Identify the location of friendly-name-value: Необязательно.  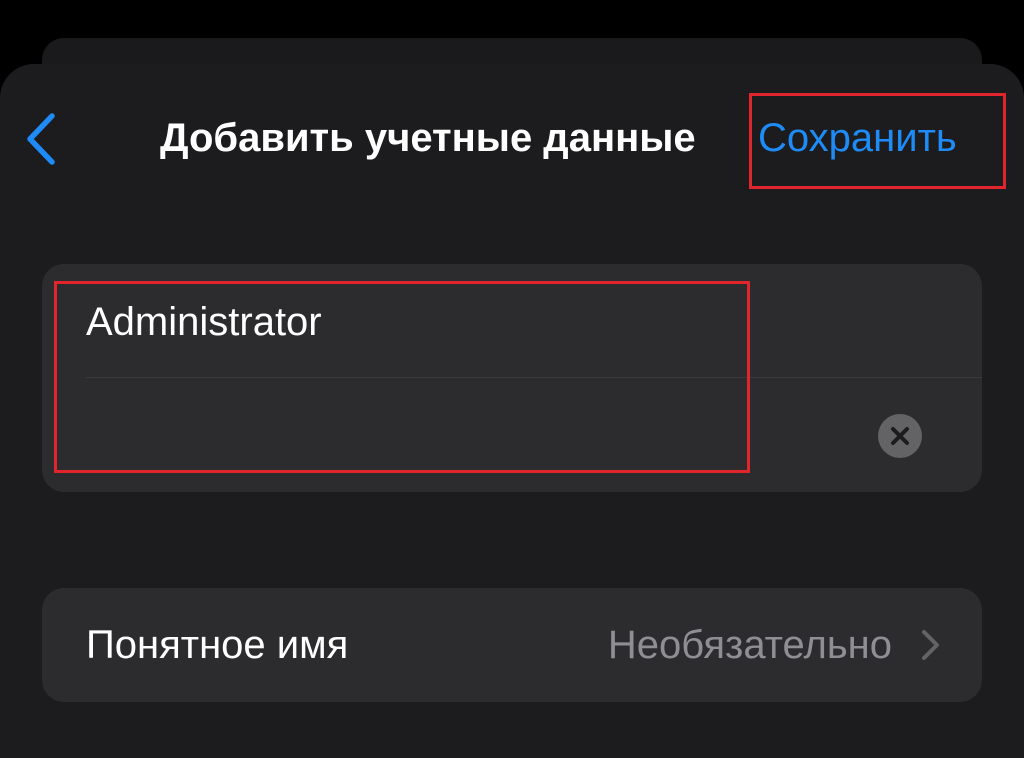
(749, 645).